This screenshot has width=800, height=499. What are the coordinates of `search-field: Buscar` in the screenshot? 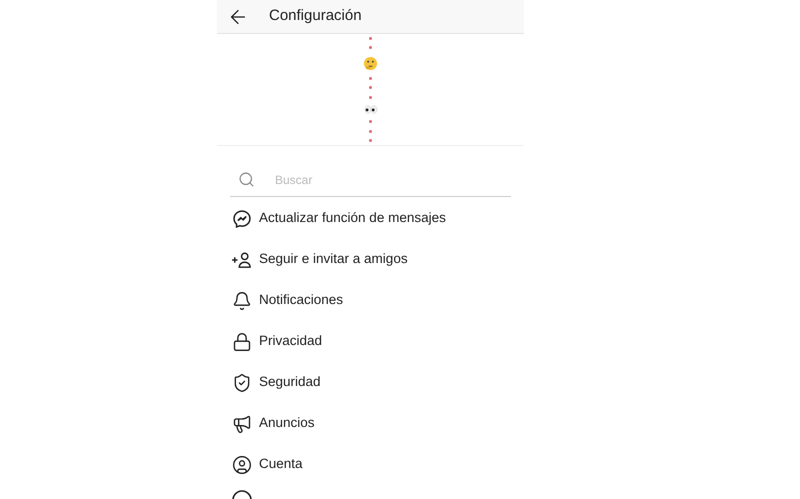 It's located at (389, 179).